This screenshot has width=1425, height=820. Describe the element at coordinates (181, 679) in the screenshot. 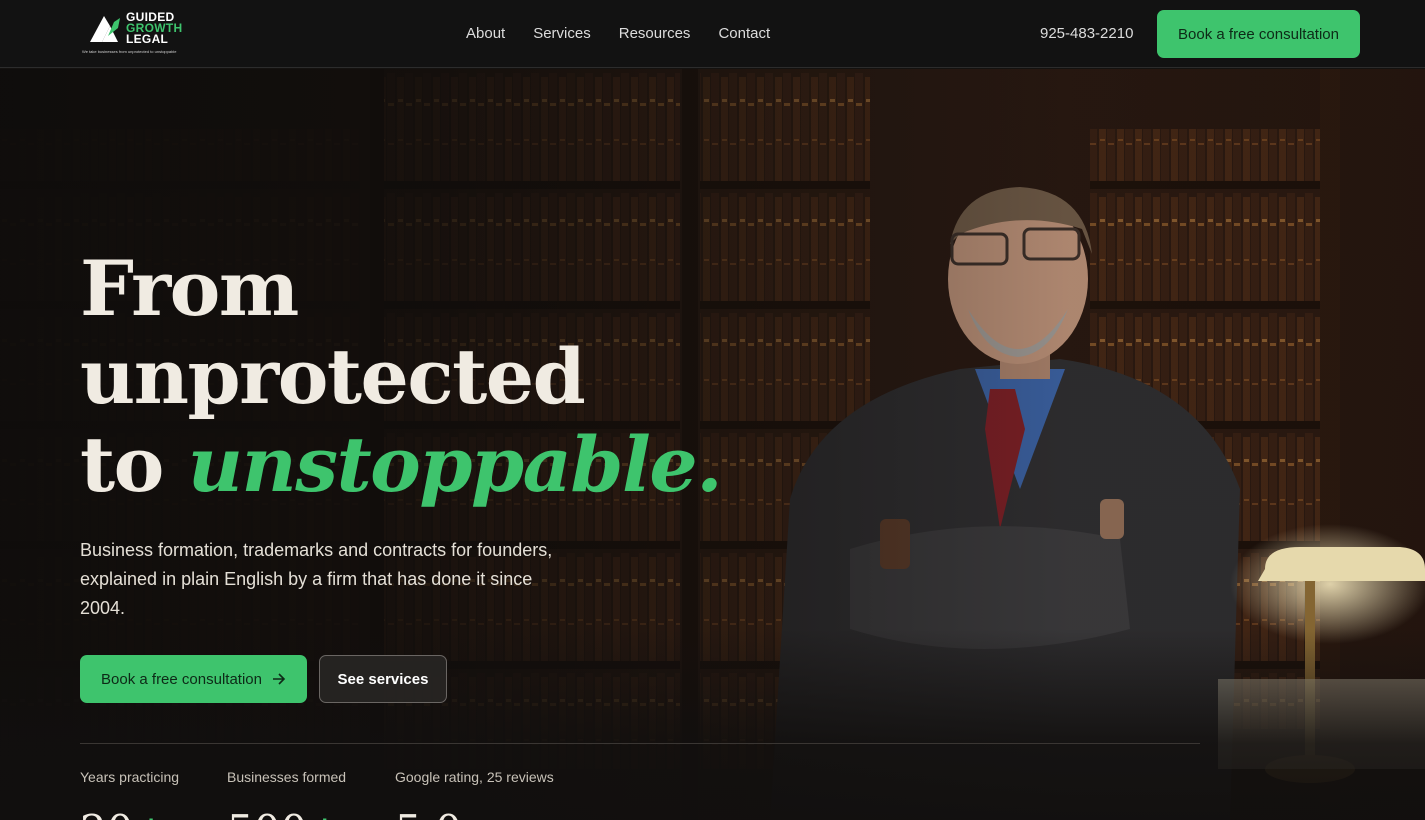

I see `hero-consultation-label: Book a free consultation` at that location.